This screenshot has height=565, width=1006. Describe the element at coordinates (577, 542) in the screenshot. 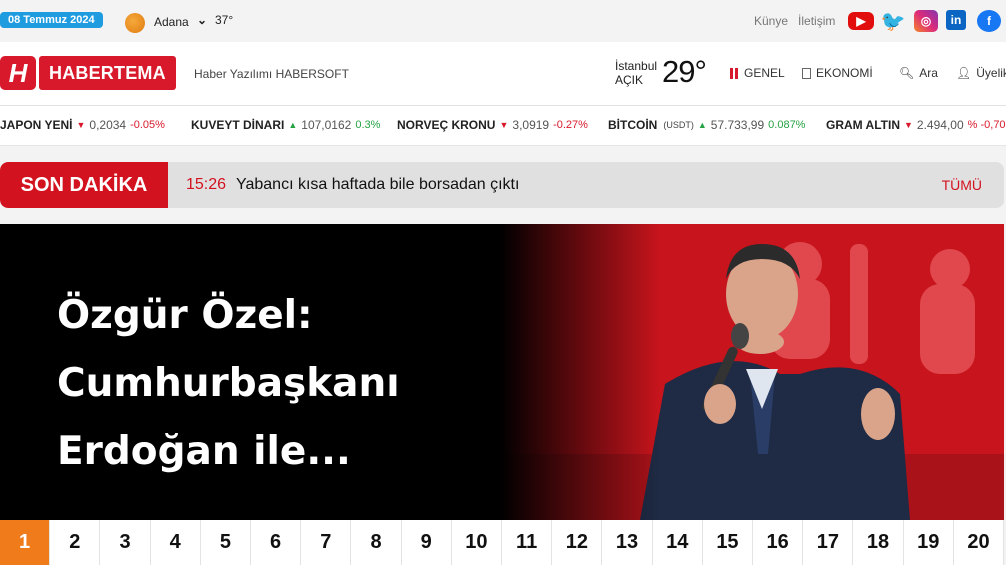

I see `page-number-12: 12` at that location.